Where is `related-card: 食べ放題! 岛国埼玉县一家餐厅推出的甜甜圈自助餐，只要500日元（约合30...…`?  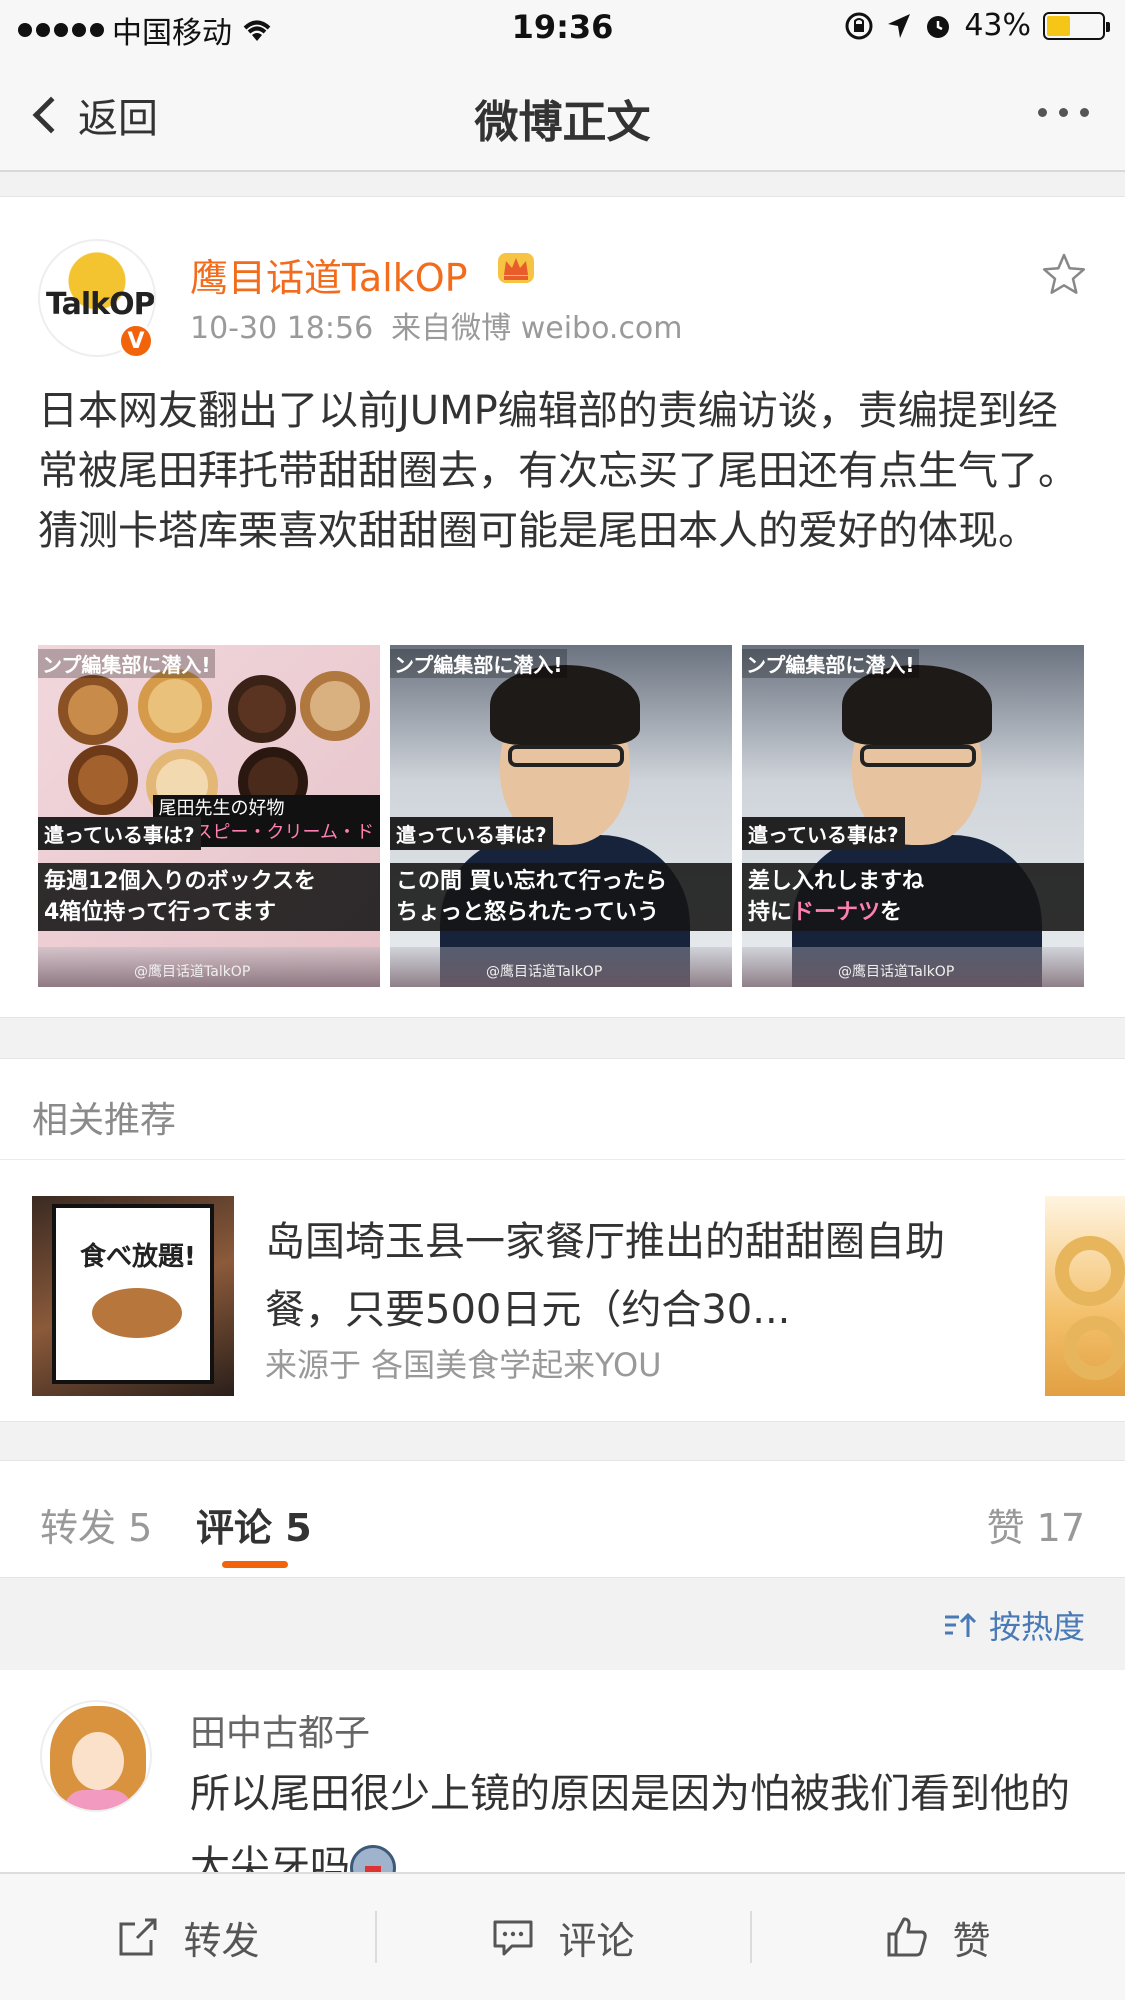
related-card: 食べ放題! 岛国埼玉县一家餐厅推出的甜甜圈自助餐，只要500日元（约合30...… is located at coordinates (562, 1291).